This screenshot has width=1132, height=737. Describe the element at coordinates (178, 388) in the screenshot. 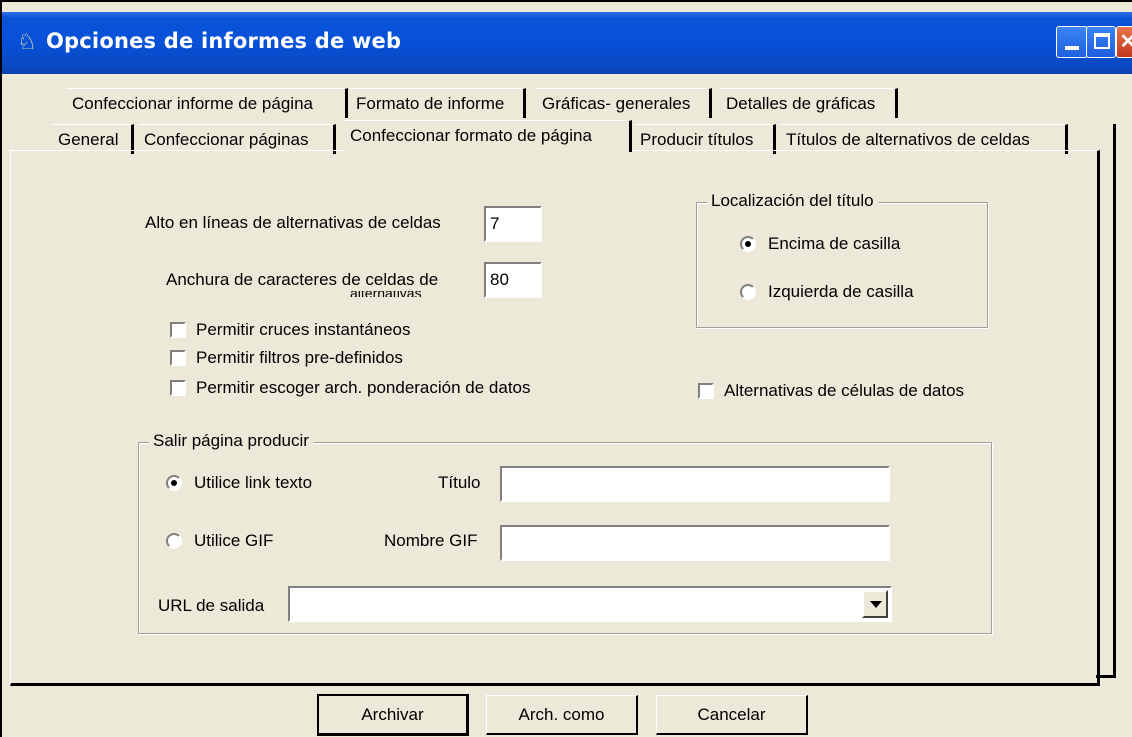

I see `allow-weighting-checkbox` at that location.